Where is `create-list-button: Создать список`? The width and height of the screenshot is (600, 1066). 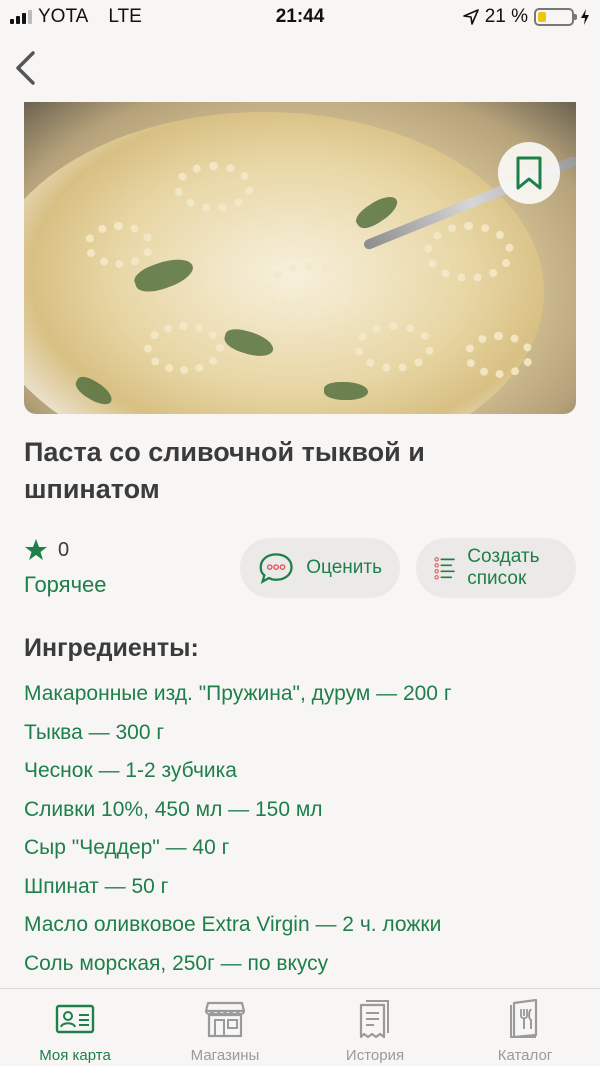
create-list-button: Создать список is located at coordinates (496, 568).